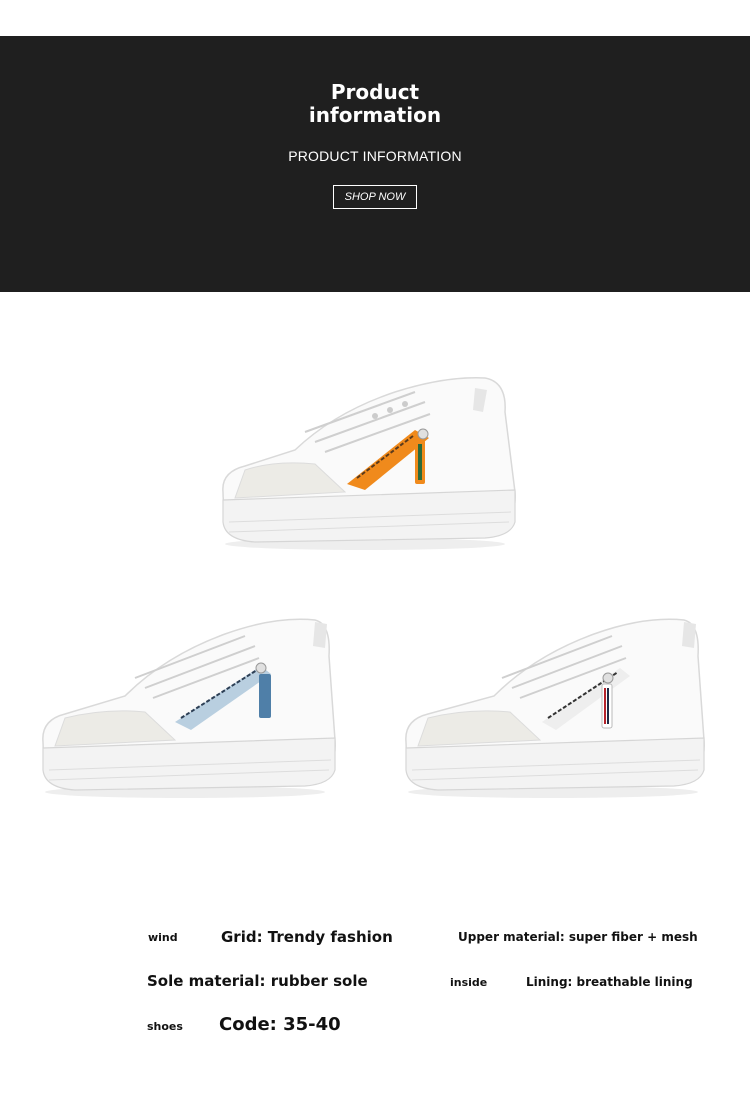 The height and width of the screenshot is (1097, 750). Describe the element at coordinates (578, 937) in the screenshot. I see `spec-upper-material: Upper material: super fiber + mesh` at that location.